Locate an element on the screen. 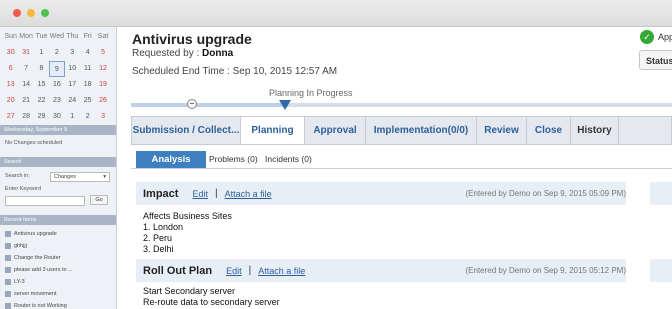 Image resolution: width=672 pixels, height=309 pixels. approved-status: ✓ App is located at coordinates (656, 37).